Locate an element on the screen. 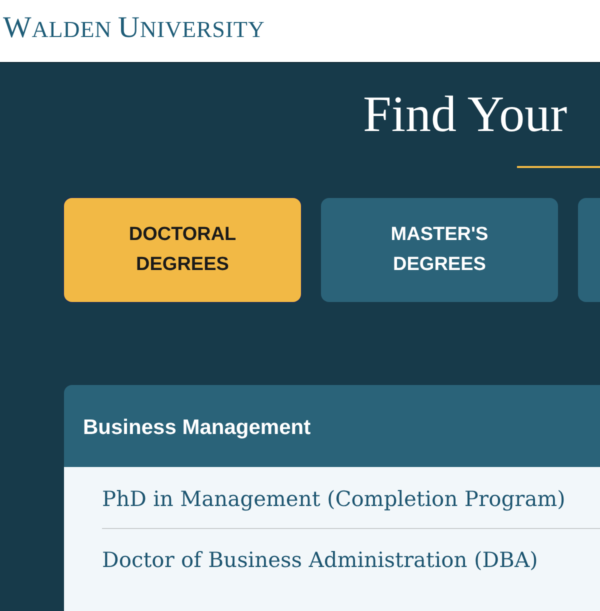 Image resolution: width=600 pixels, height=611 pixels. program-link: Doctor of Business Administration (DBA) is located at coordinates (320, 560).